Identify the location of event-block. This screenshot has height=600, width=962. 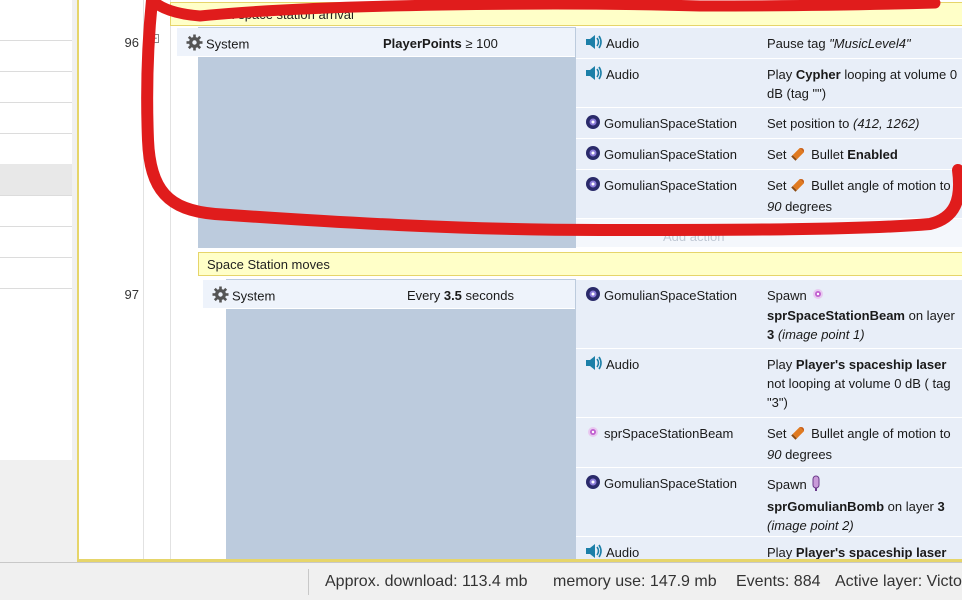
(387, 137).